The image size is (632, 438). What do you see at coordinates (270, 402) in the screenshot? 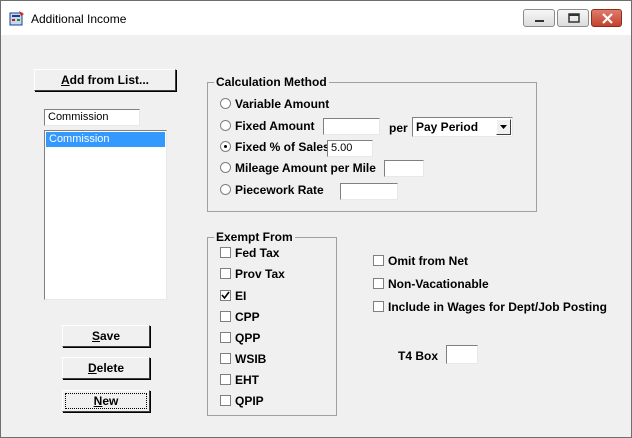
I see `exempt-qpip: QPIP` at bounding box center [270, 402].